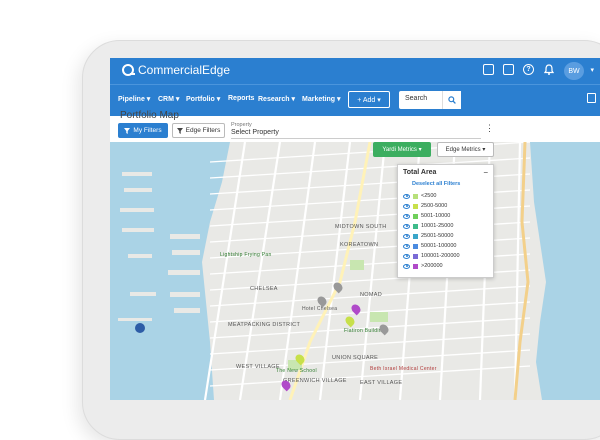 This screenshot has height=440, width=600. I want to click on user-initials: BW, so click(574, 71).